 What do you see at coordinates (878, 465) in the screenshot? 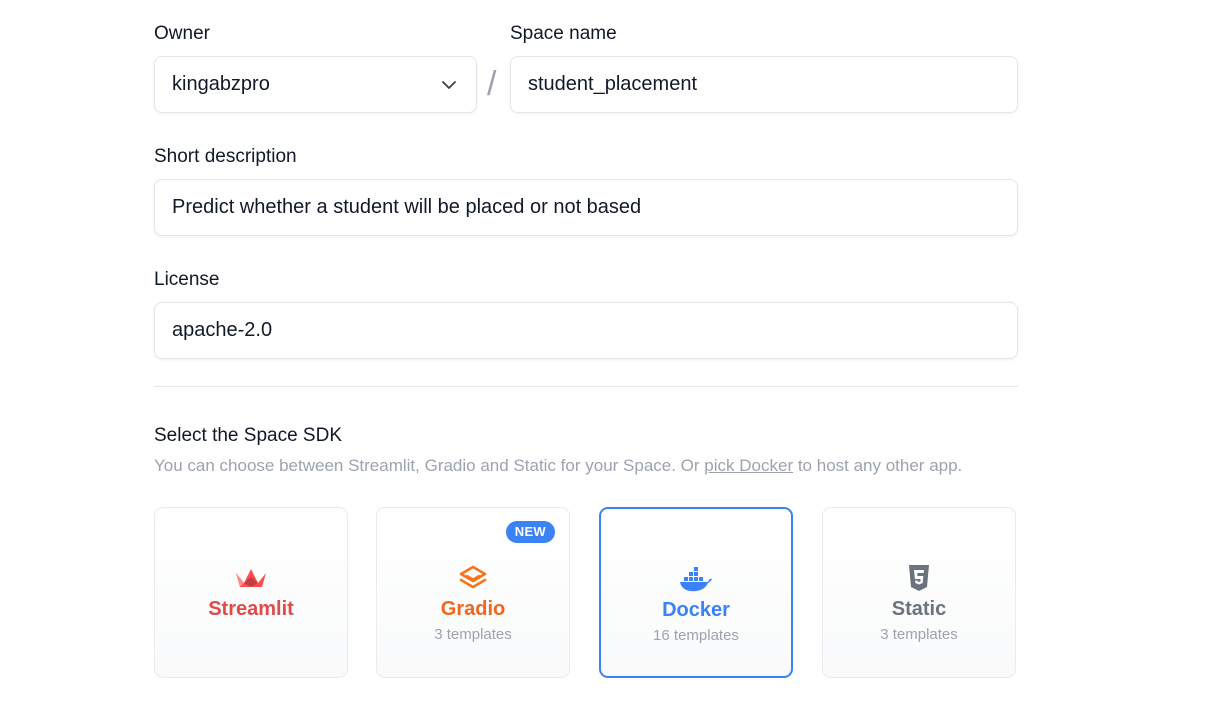
I see `sdk-subtitle-suffix: to host any other app.` at bounding box center [878, 465].